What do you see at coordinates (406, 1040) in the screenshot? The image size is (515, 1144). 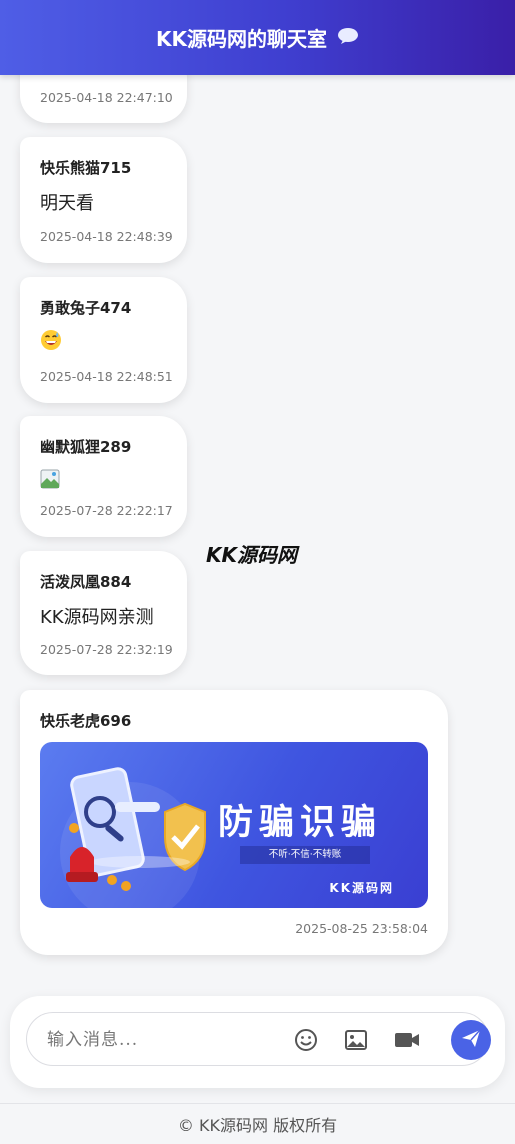 I see `video-icon` at bounding box center [406, 1040].